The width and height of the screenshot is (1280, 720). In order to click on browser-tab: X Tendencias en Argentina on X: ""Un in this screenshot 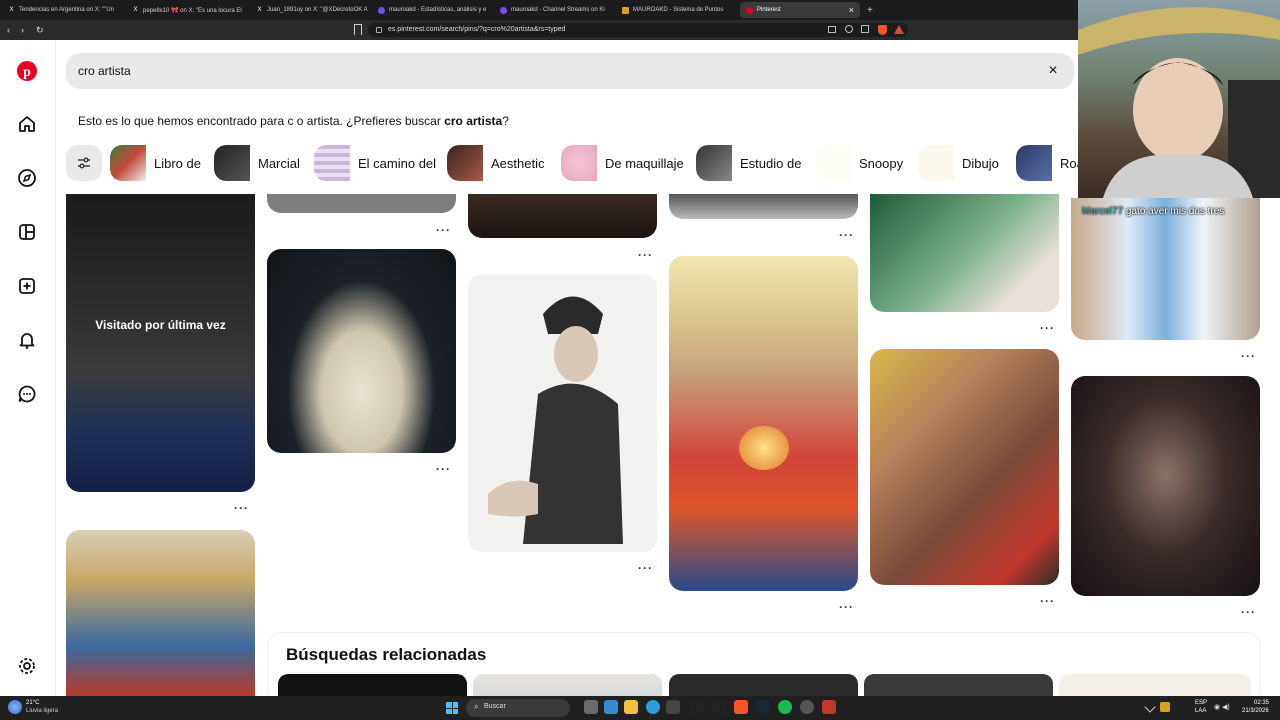, I will do `click(62, 10)`.